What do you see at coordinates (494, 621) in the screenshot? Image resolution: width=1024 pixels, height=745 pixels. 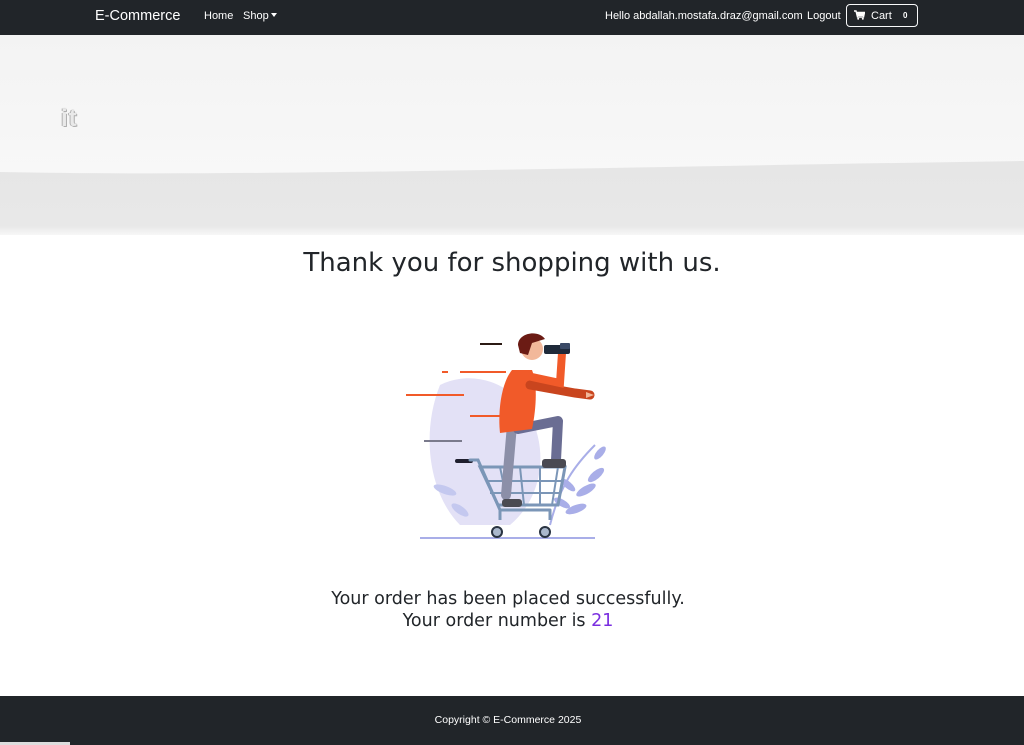 I see `order-number-label: Your order number is` at bounding box center [494, 621].